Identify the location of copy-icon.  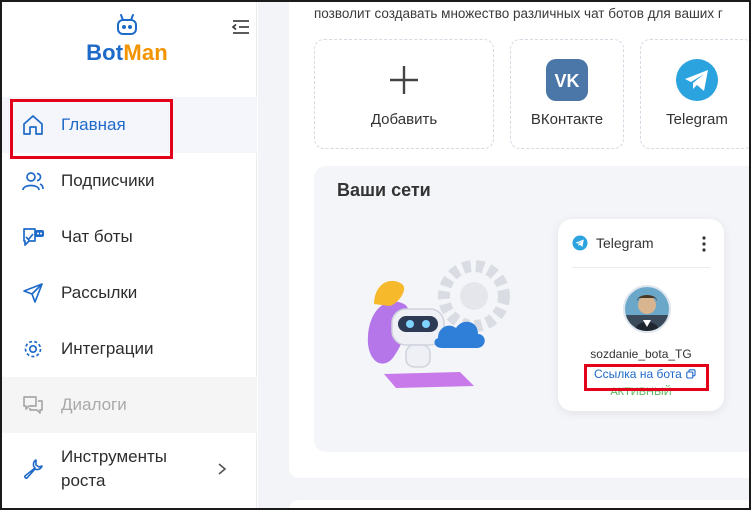
(691, 374).